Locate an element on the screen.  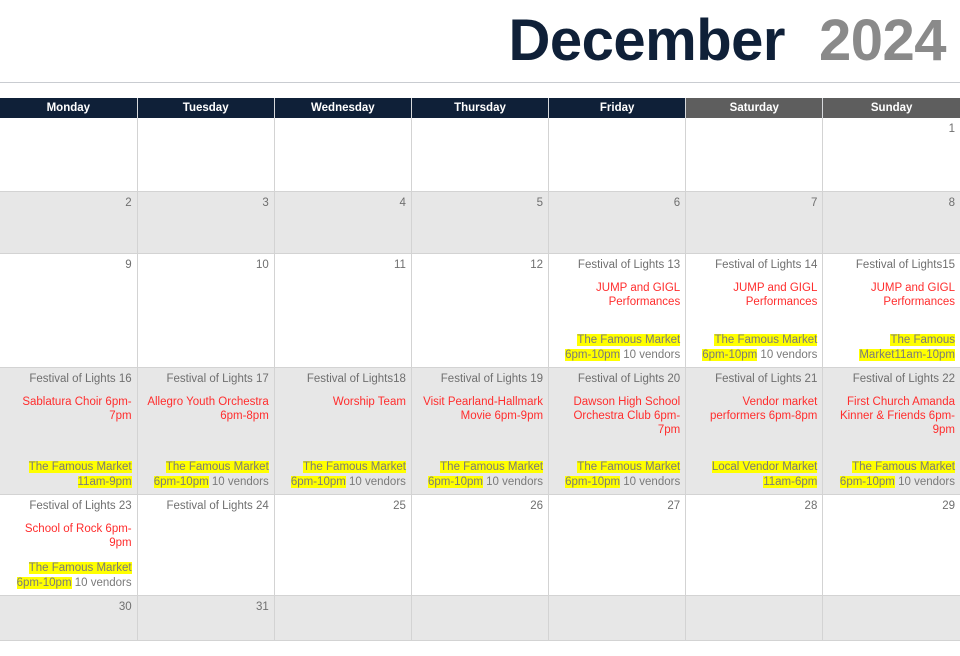
day-number-line: Festival of Lights 21 is located at coordinates (766, 378).